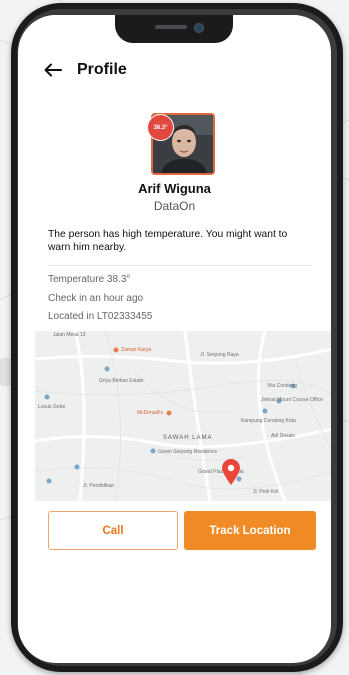 The height and width of the screenshot is (675, 349). I want to click on check-in-detail: Check in an hour ago, so click(96, 298).